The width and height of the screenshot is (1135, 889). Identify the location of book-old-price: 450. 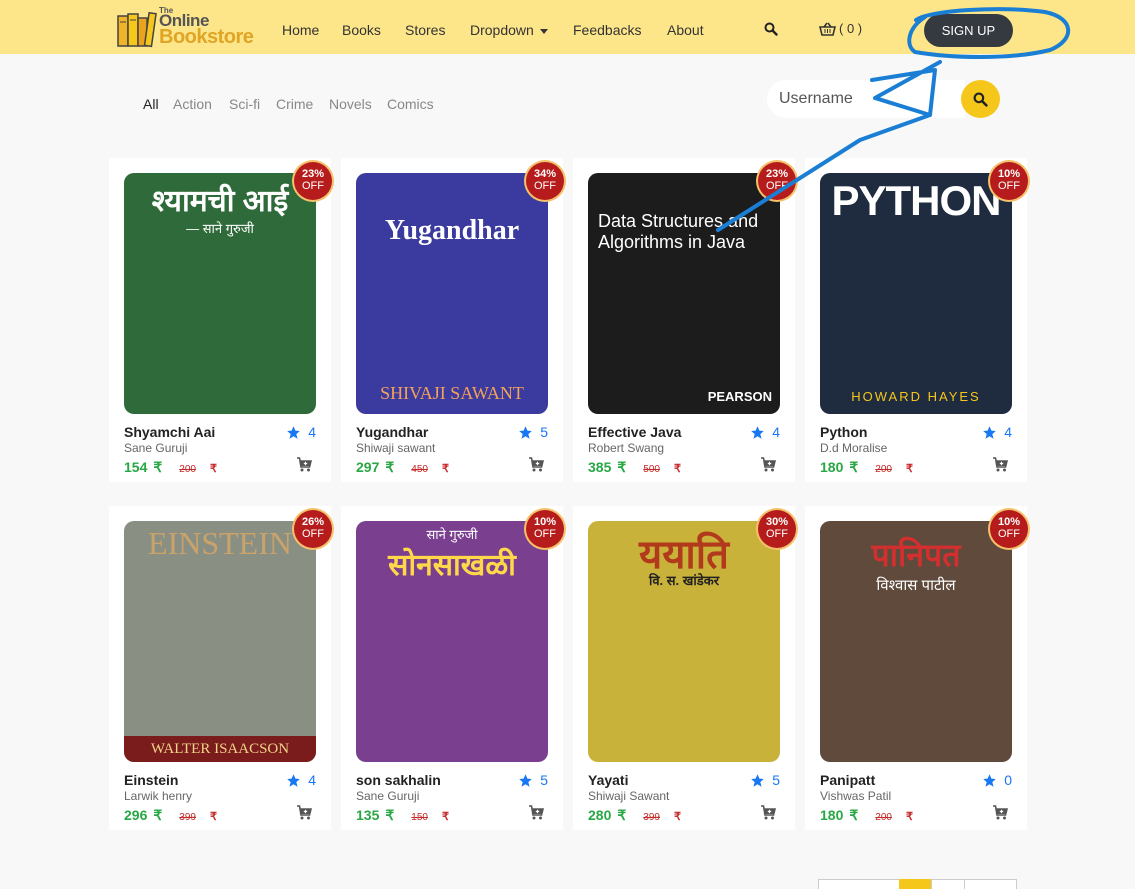
(419, 469).